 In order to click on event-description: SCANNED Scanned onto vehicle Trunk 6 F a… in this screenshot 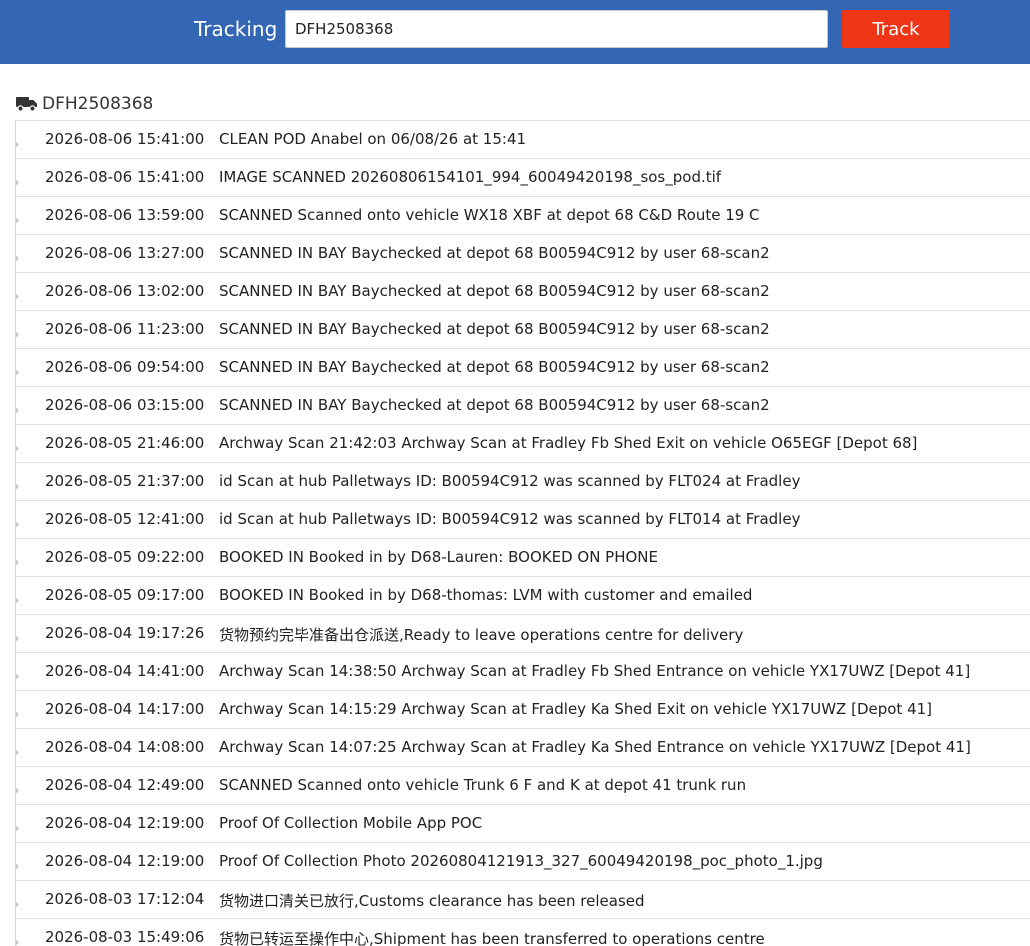, I will do `click(483, 785)`.